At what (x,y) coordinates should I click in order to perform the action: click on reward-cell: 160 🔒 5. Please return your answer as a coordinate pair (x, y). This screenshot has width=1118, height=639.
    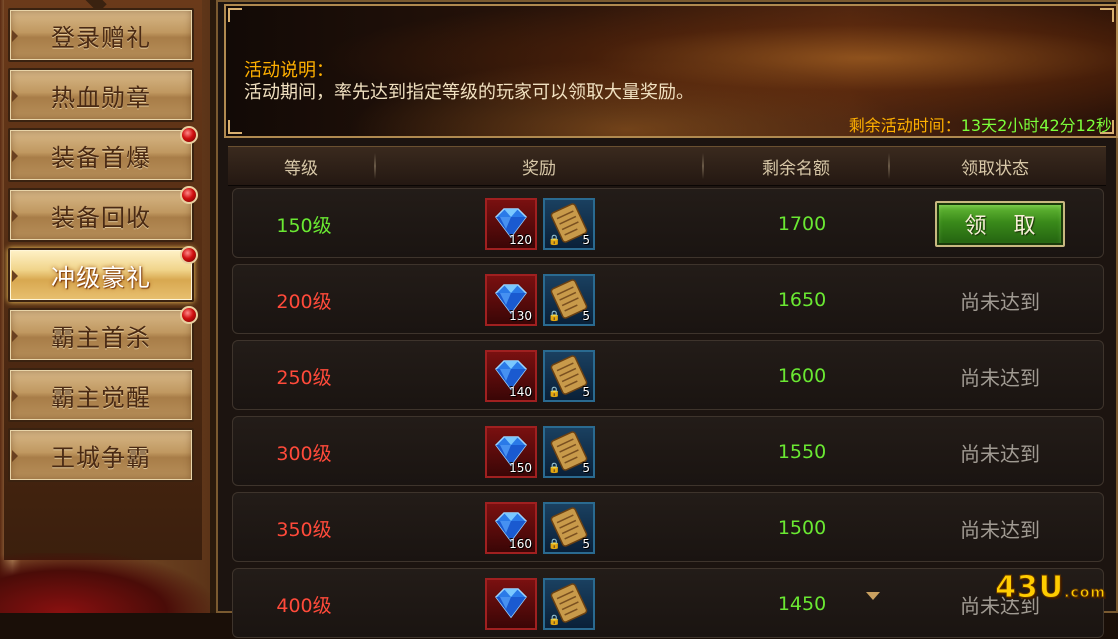
    Looking at the image, I should click on (540, 528).